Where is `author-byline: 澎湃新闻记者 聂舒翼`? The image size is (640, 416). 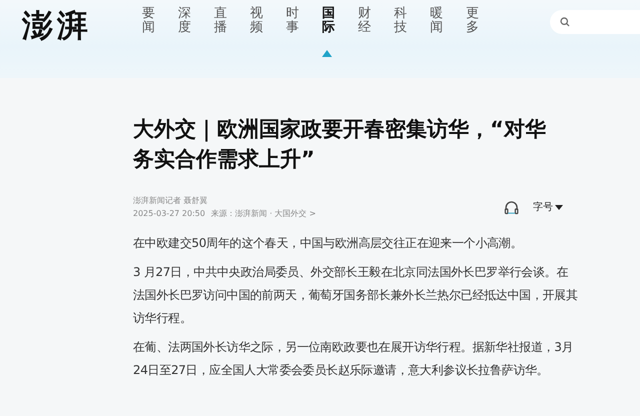
author-byline: 澎湃新闻记者 聂舒翼 is located at coordinates (171, 201).